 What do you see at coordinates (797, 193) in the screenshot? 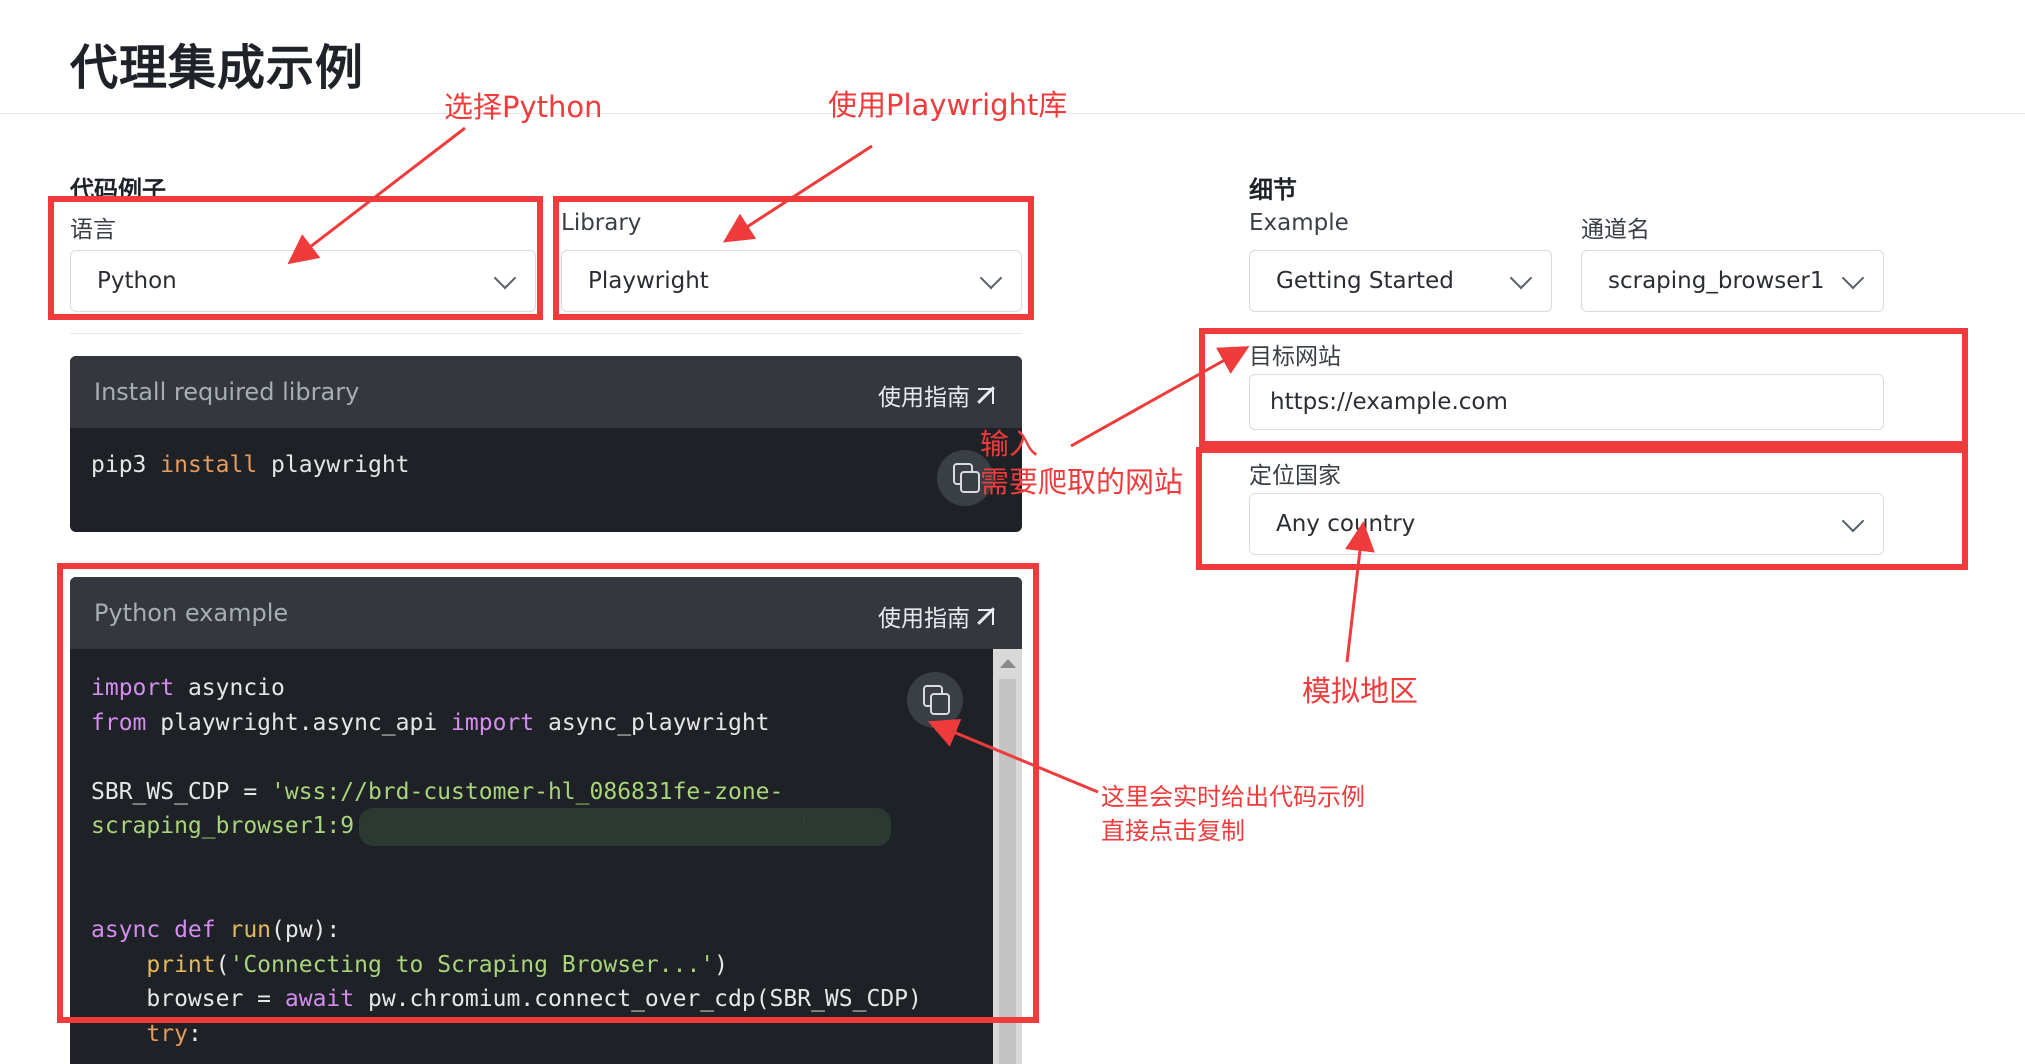
I see `arrow-to-library` at bounding box center [797, 193].